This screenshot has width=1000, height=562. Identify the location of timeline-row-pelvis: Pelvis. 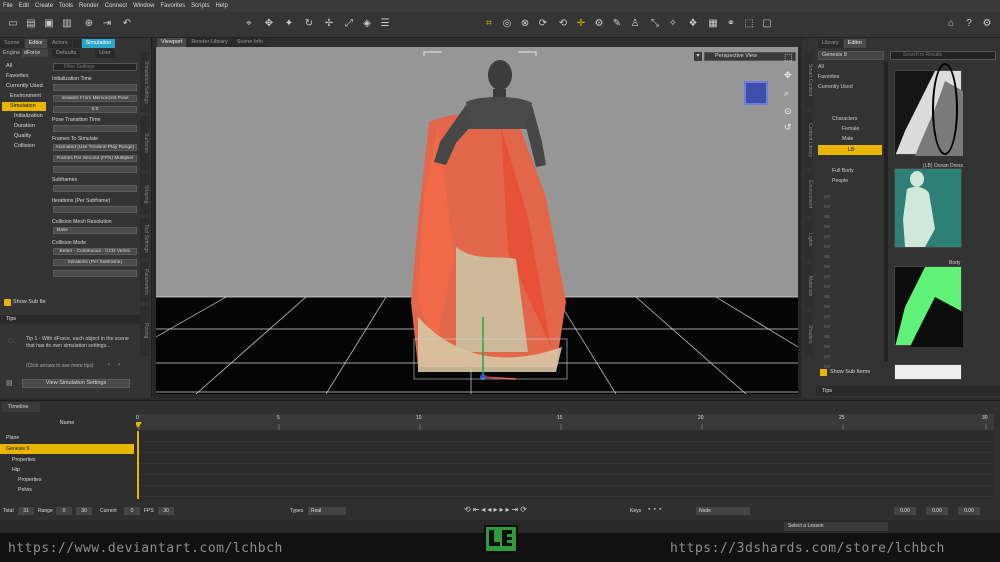
(67, 490).